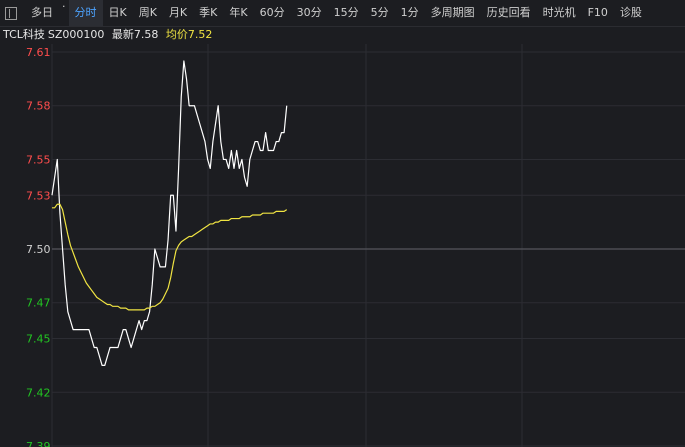  I want to click on tab-13: 历史回看, so click(509, 13).